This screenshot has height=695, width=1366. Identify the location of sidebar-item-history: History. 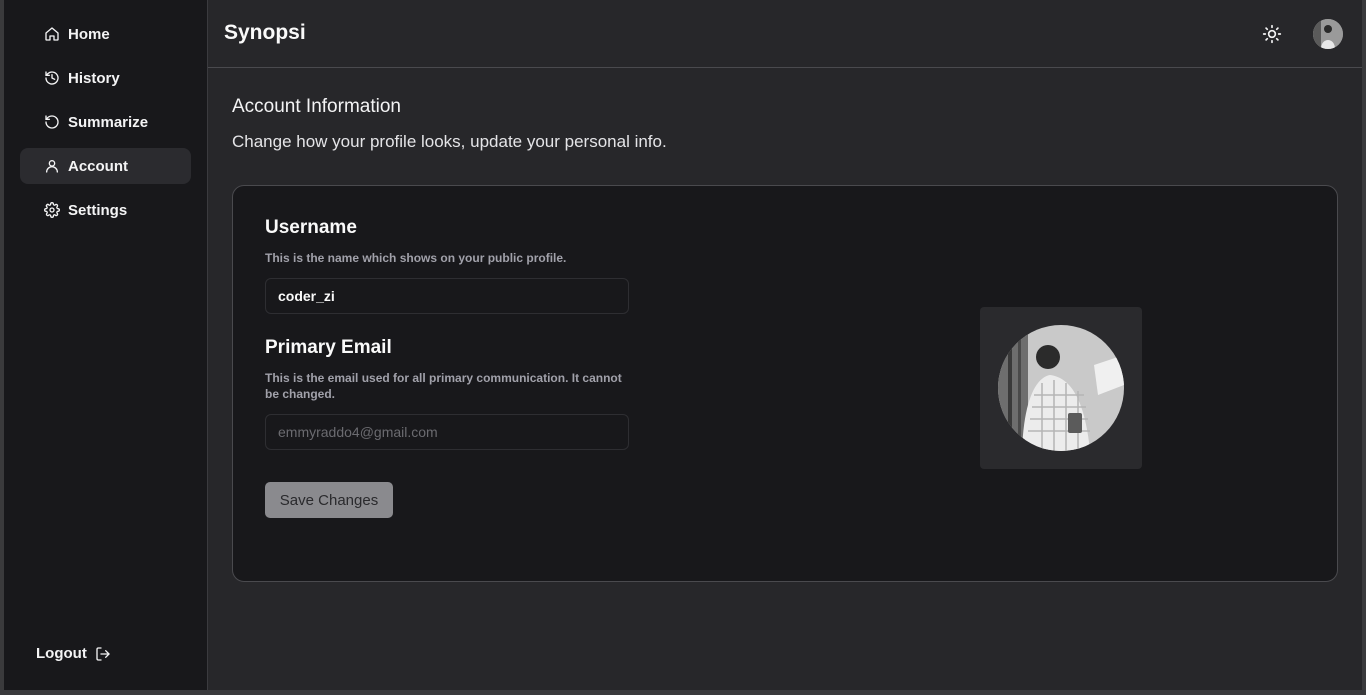
(105, 78).